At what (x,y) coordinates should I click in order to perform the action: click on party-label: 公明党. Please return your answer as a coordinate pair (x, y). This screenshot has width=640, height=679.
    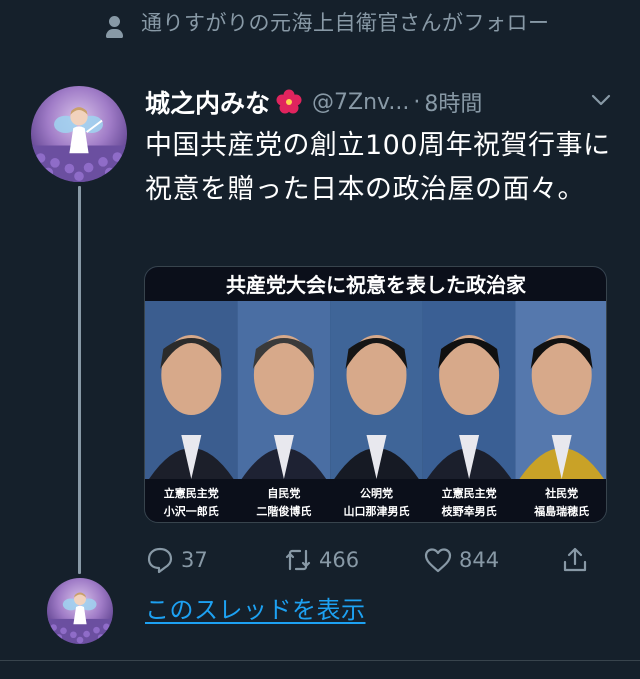
    Looking at the image, I should click on (376, 493).